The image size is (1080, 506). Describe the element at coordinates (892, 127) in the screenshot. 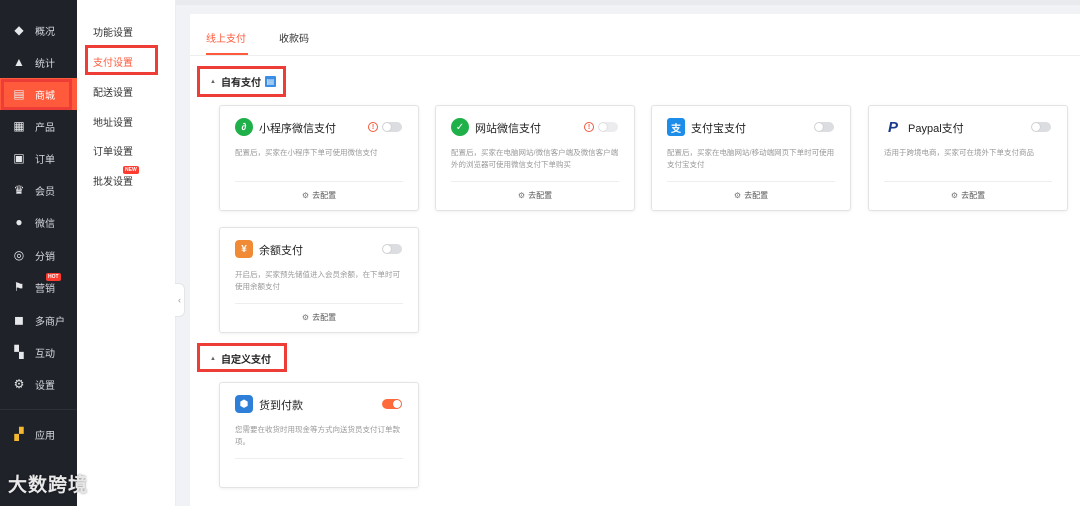

I see `paypal-icon: P` at that location.